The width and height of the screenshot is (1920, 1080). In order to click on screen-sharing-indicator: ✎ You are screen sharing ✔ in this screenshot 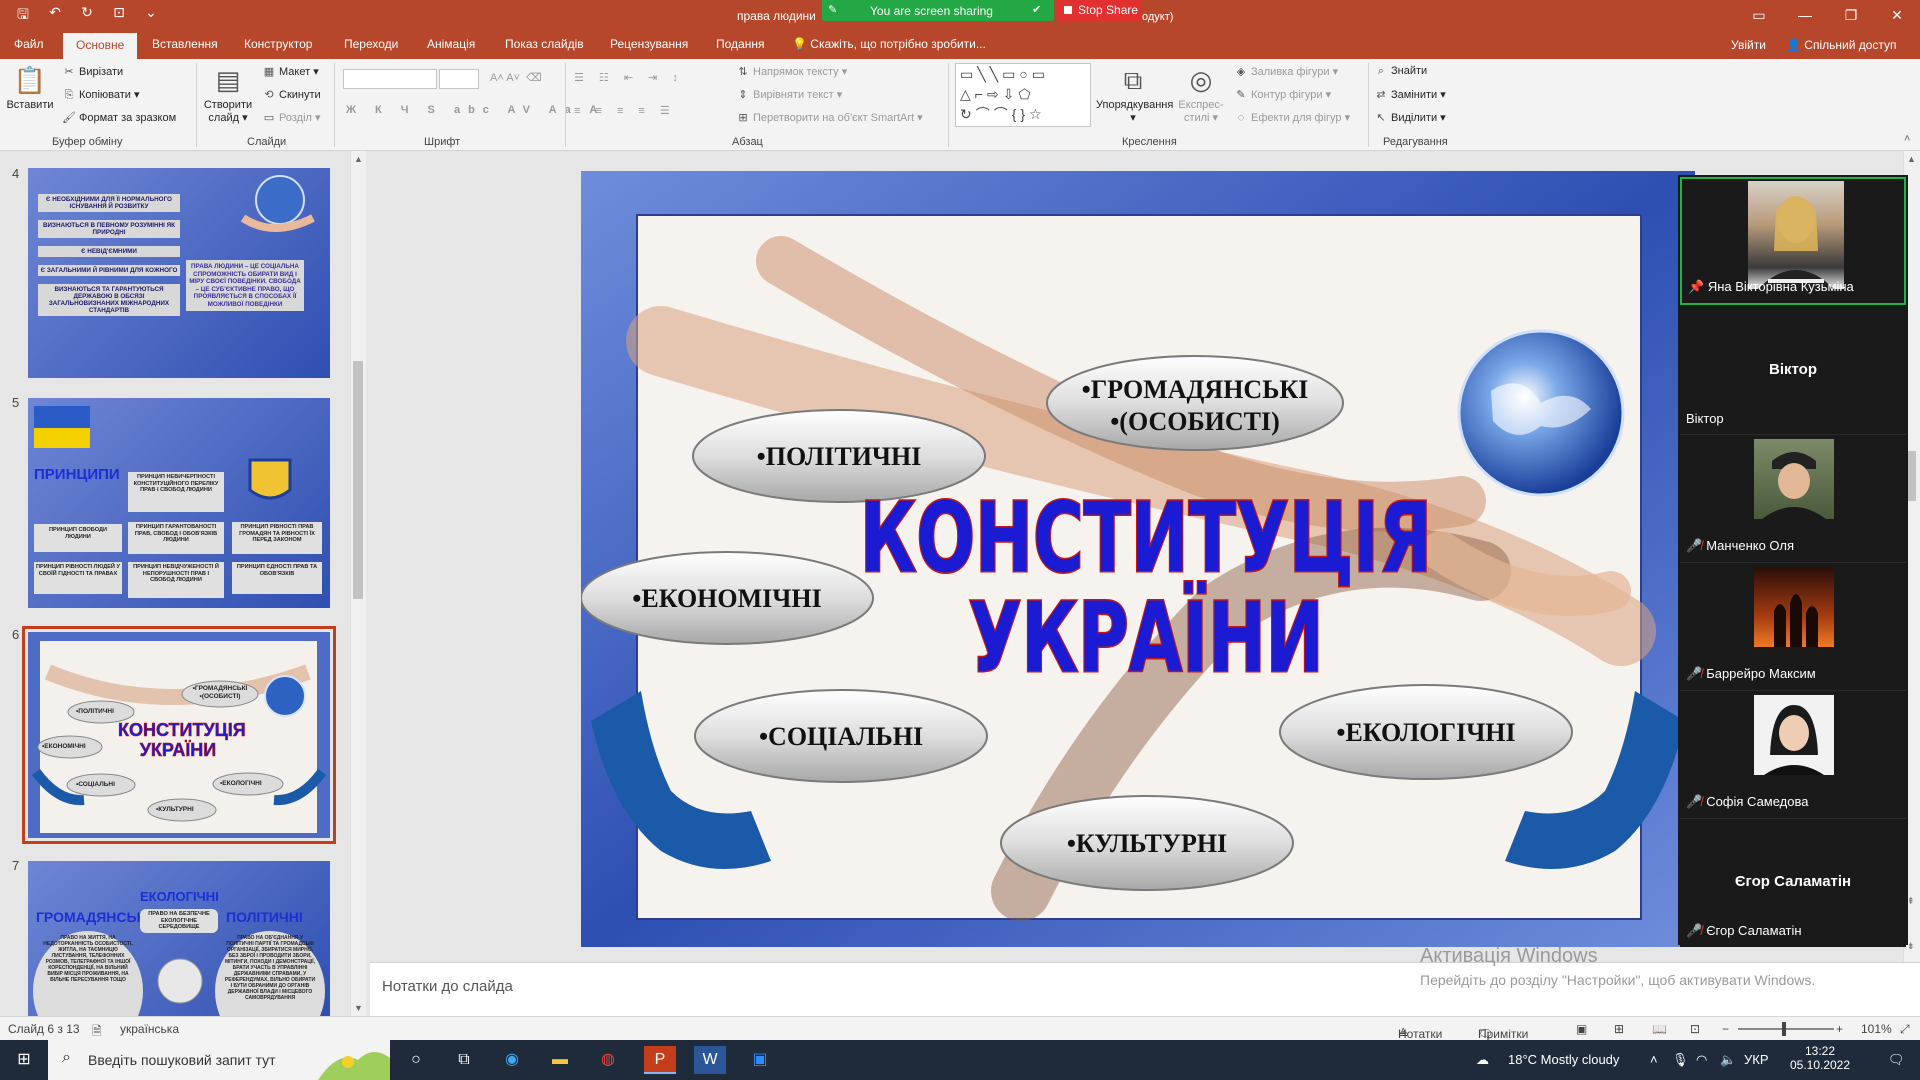, I will do `click(938, 10)`.